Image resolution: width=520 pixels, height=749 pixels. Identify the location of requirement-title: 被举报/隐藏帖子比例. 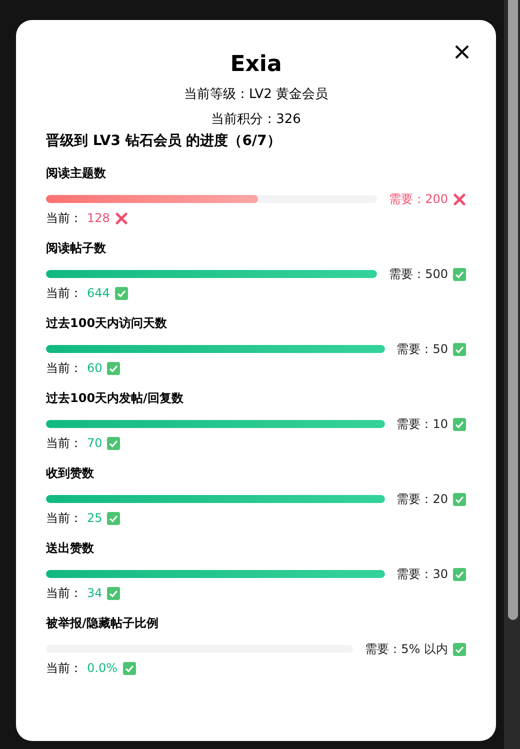
(103, 623).